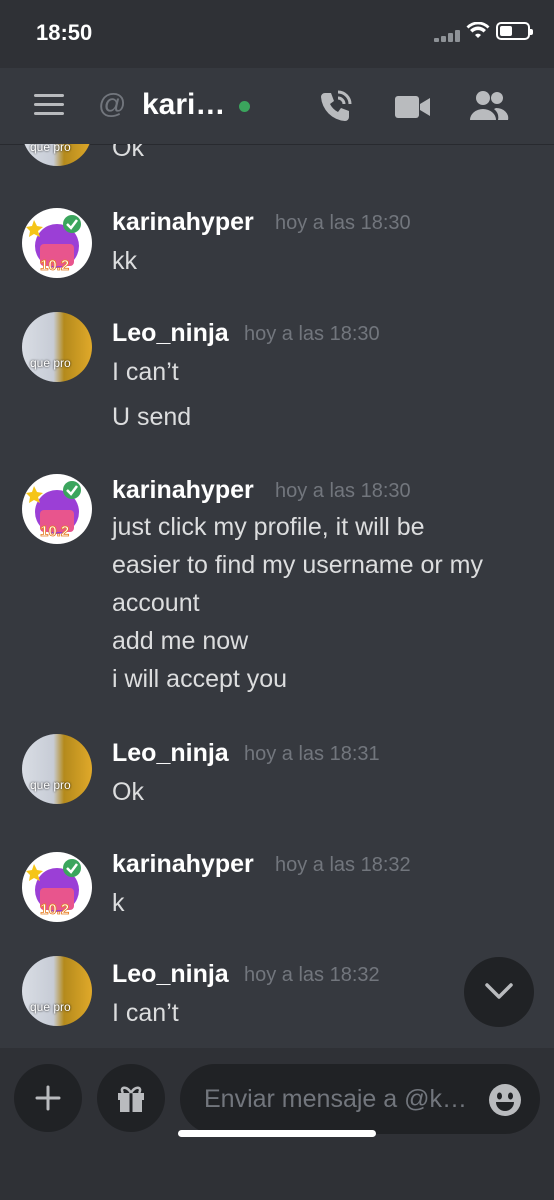  I want to click on chevron-down-icon, so click(499, 991).